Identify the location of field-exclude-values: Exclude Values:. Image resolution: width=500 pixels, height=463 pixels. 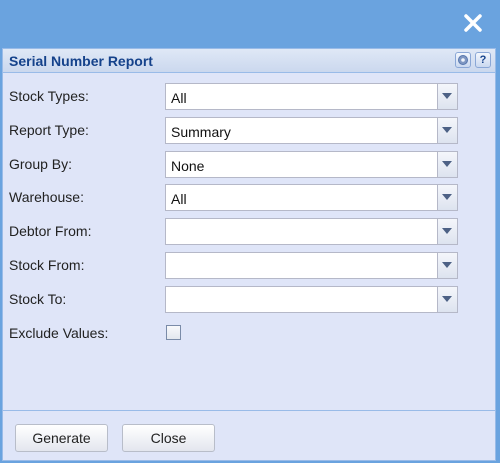
(249, 334).